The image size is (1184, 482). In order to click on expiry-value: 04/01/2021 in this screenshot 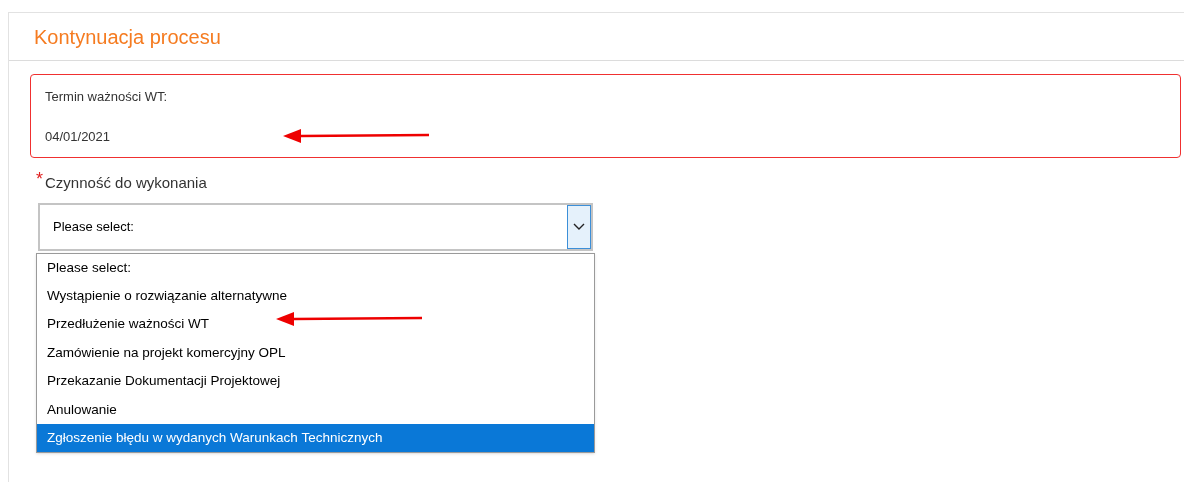, I will do `click(78, 136)`.